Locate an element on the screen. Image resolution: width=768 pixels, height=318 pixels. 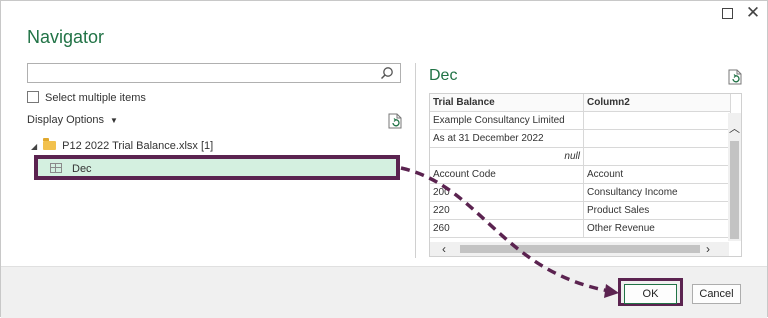
table-row: Account Code Account is located at coordinates (580, 174).